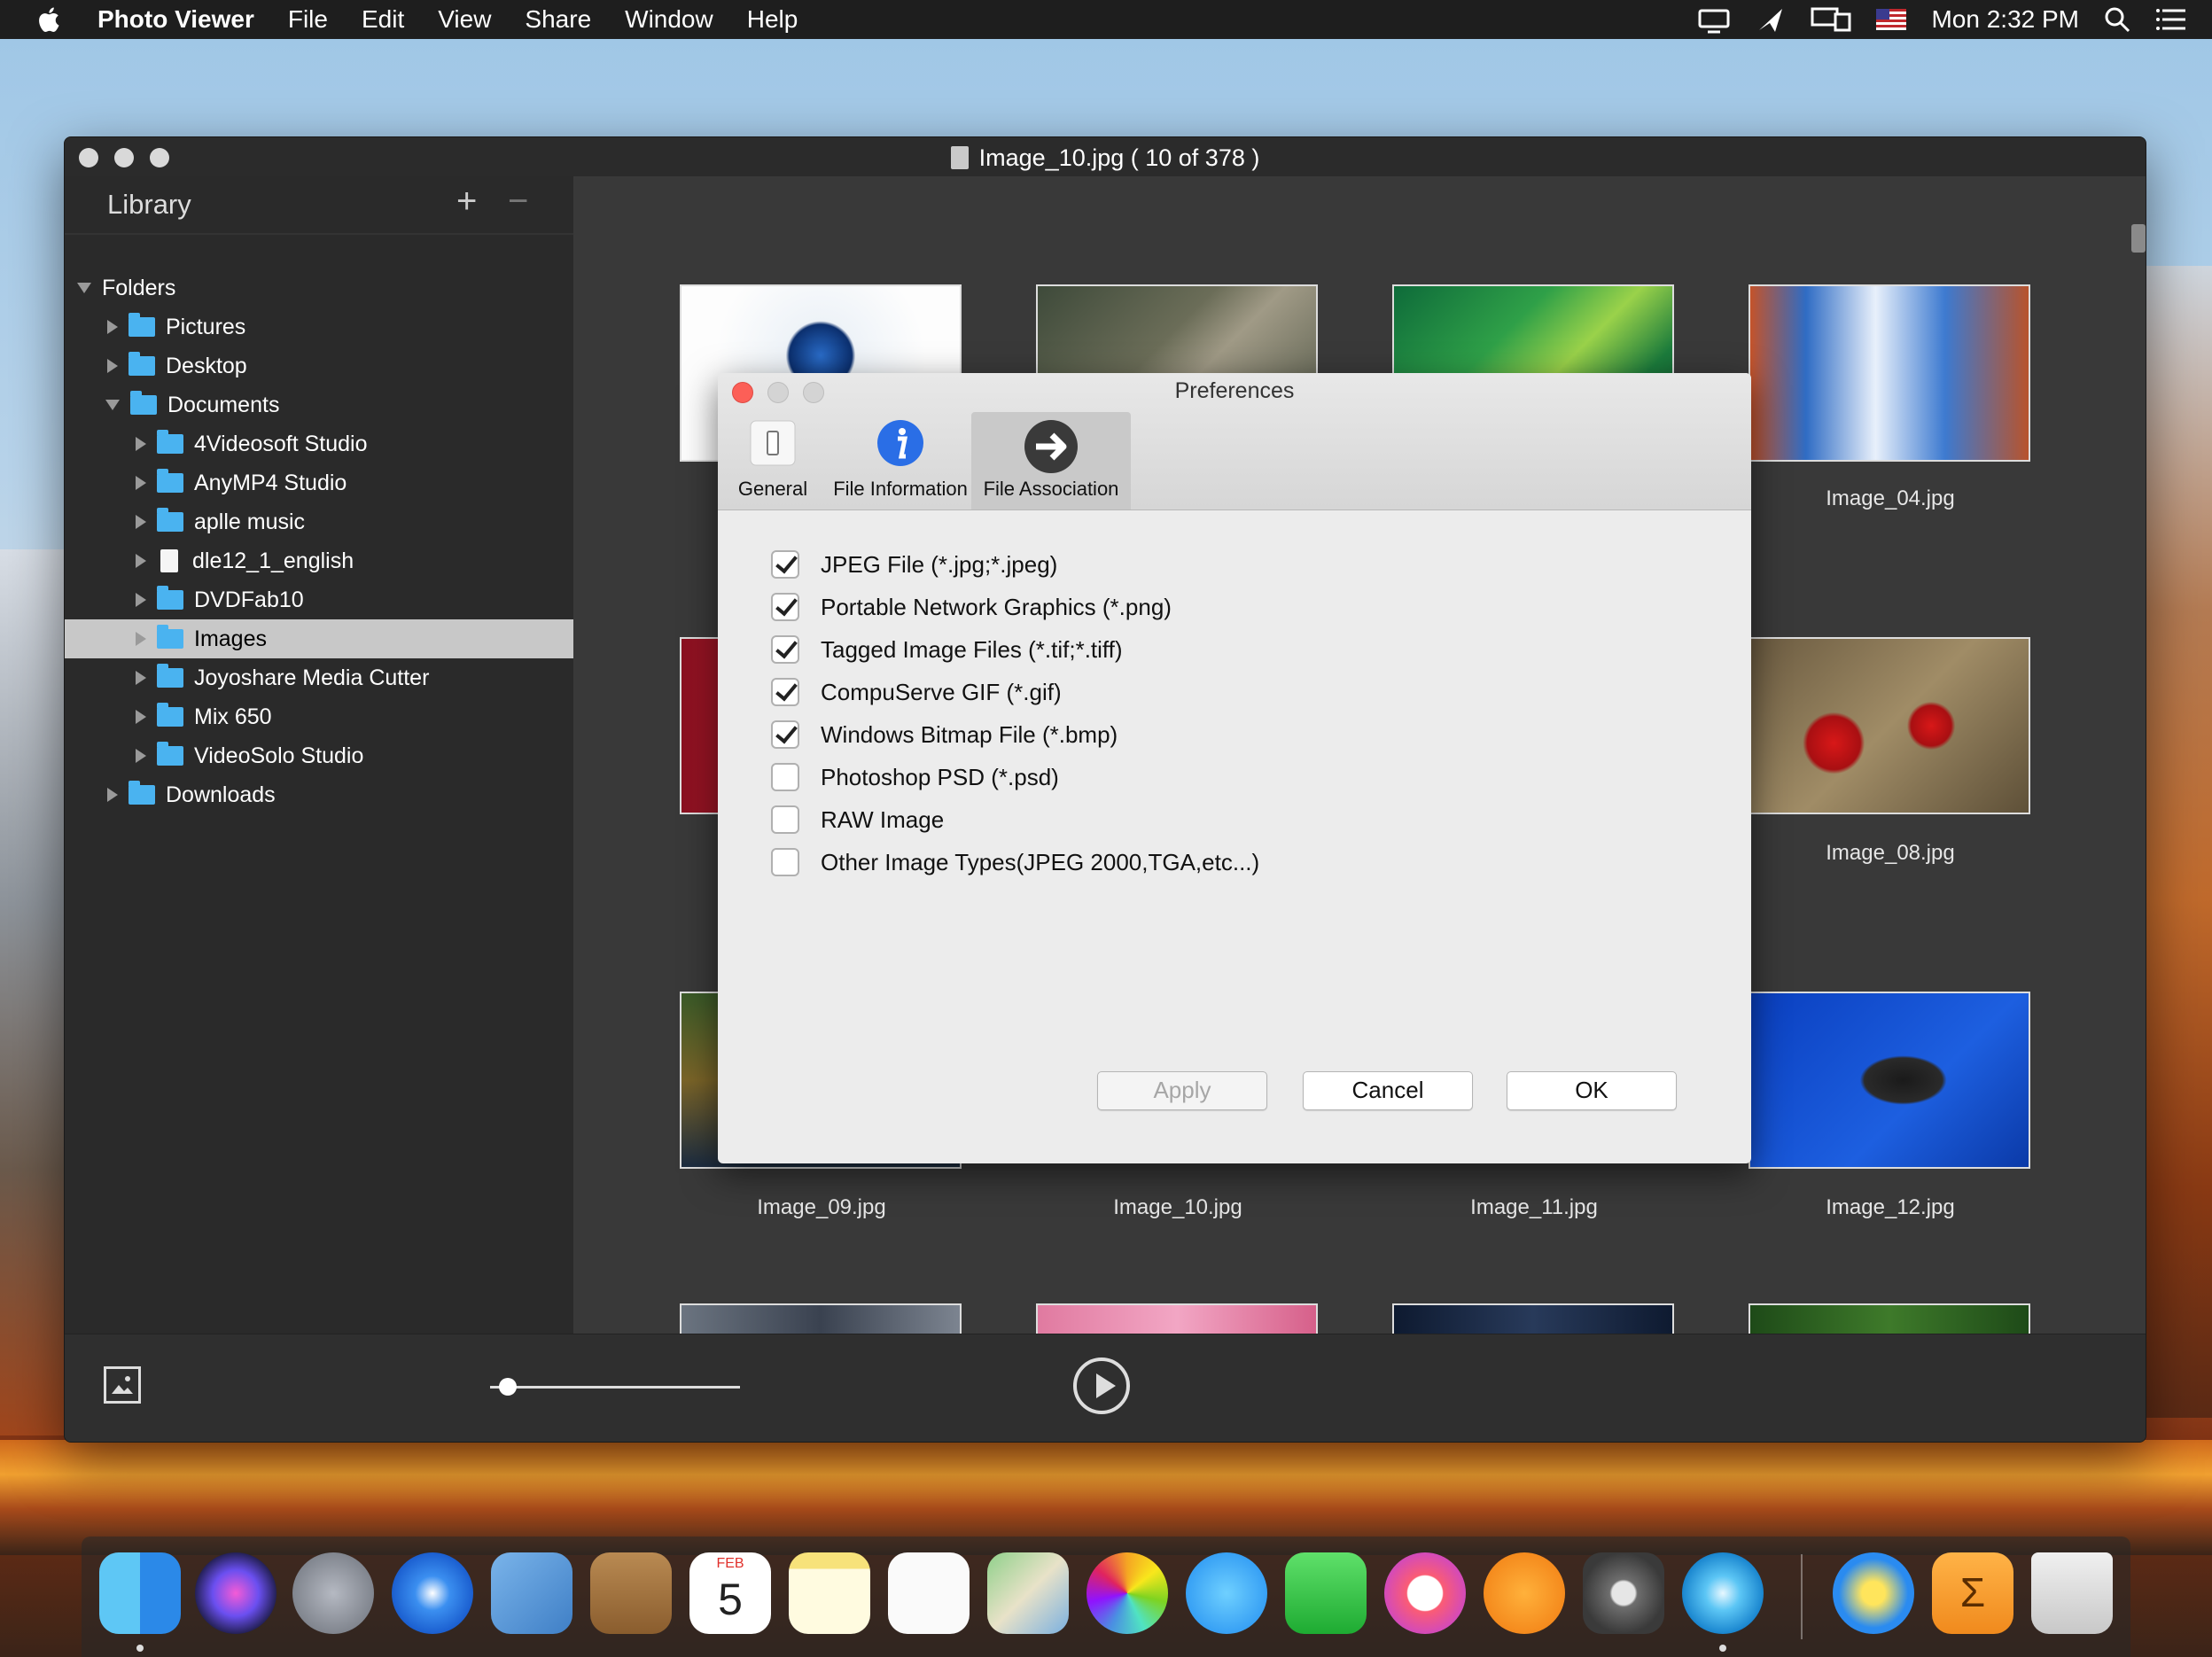  Describe the element at coordinates (518, 202) in the screenshot. I see `remove-folder-button: −` at that location.